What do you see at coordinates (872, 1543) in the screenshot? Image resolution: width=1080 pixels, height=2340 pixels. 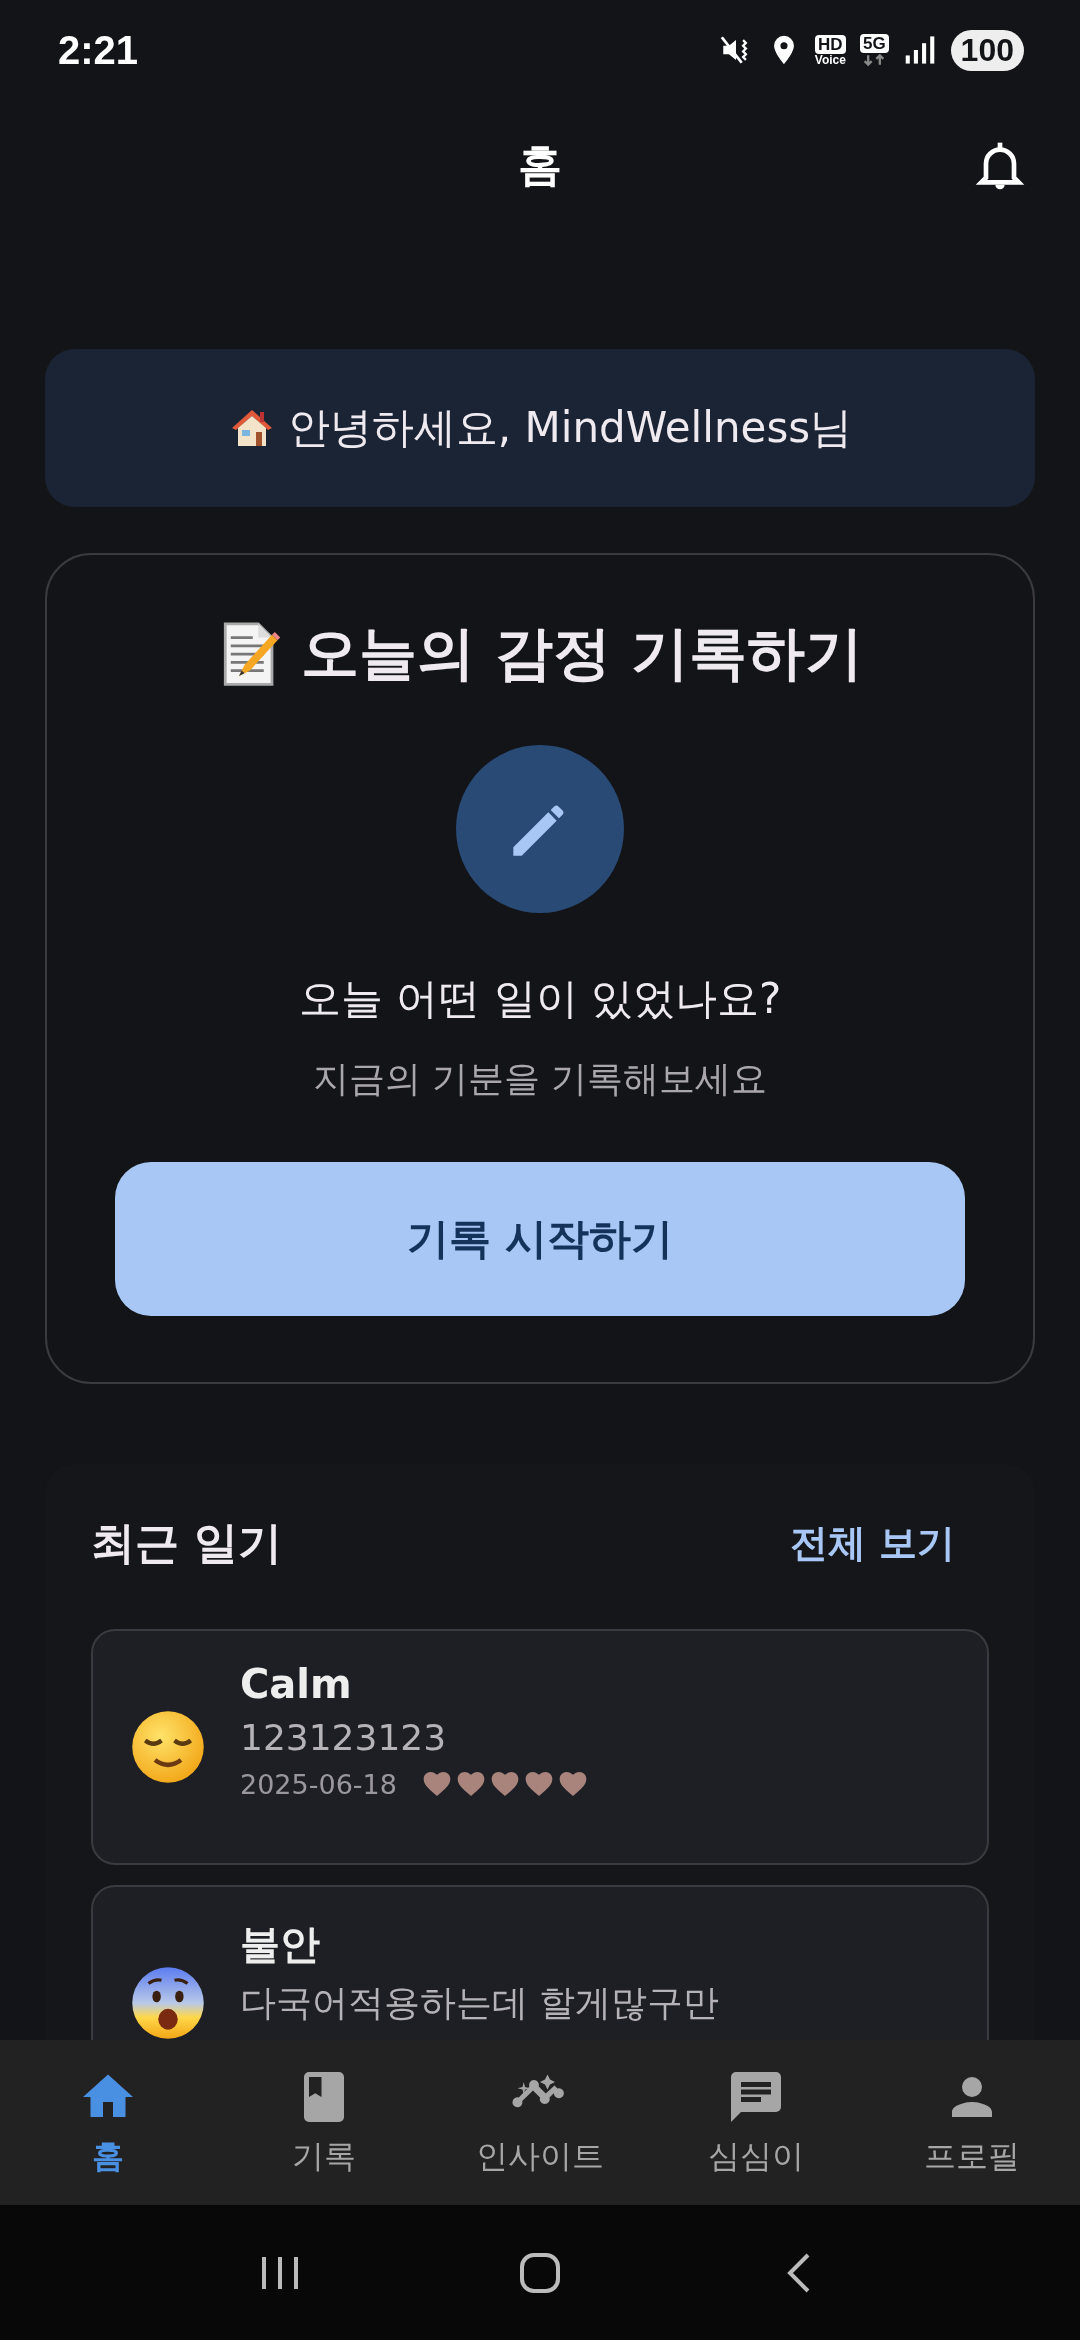 I see `view-all-link: 전체 보기` at bounding box center [872, 1543].